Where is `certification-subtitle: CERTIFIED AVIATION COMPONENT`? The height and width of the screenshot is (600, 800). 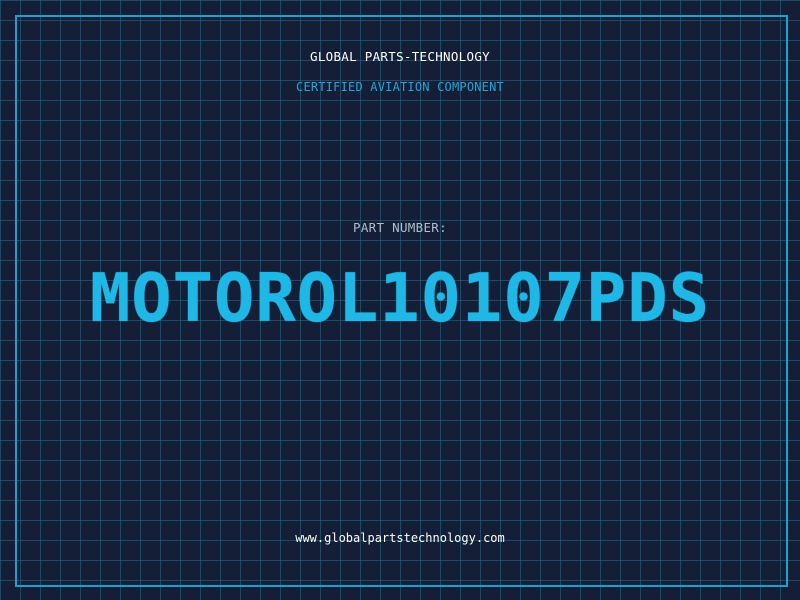
certification-subtitle: CERTIFIED AVIATION COMPONENT is located at coordinates (400, 87).